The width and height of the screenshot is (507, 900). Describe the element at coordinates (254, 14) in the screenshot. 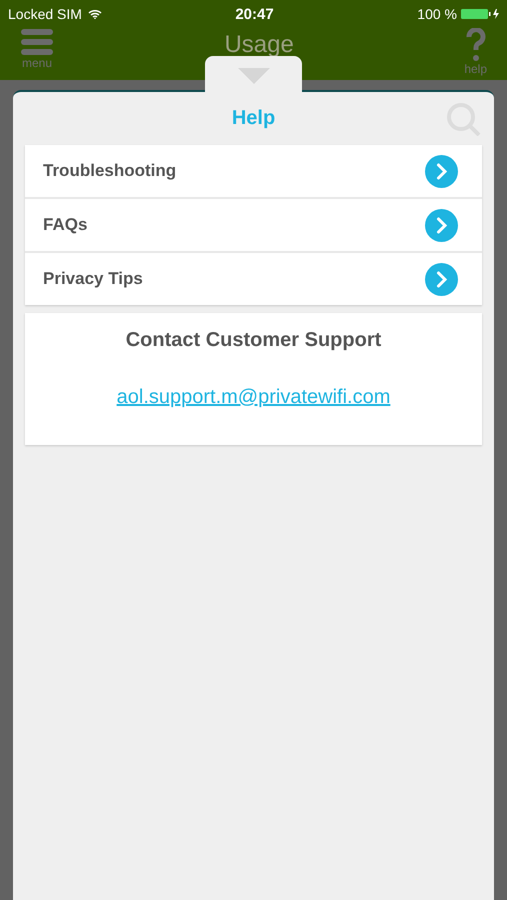

I see `clock-time: 20:47` at that location.